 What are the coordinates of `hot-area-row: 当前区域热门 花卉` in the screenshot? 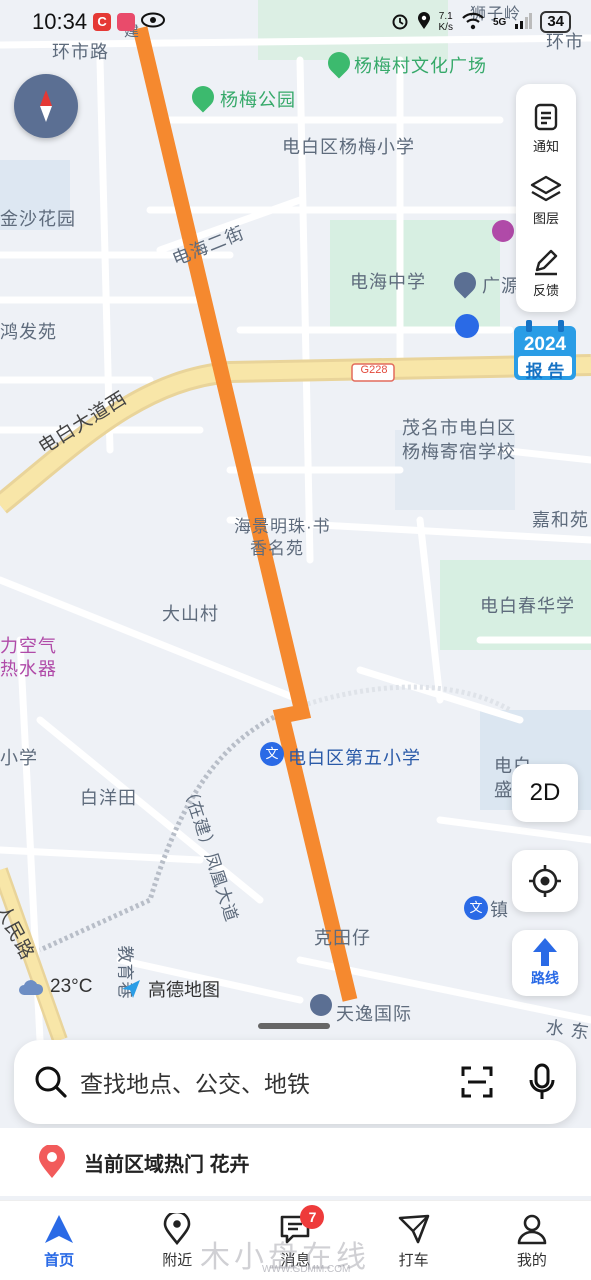 It's located at (295, 1162).